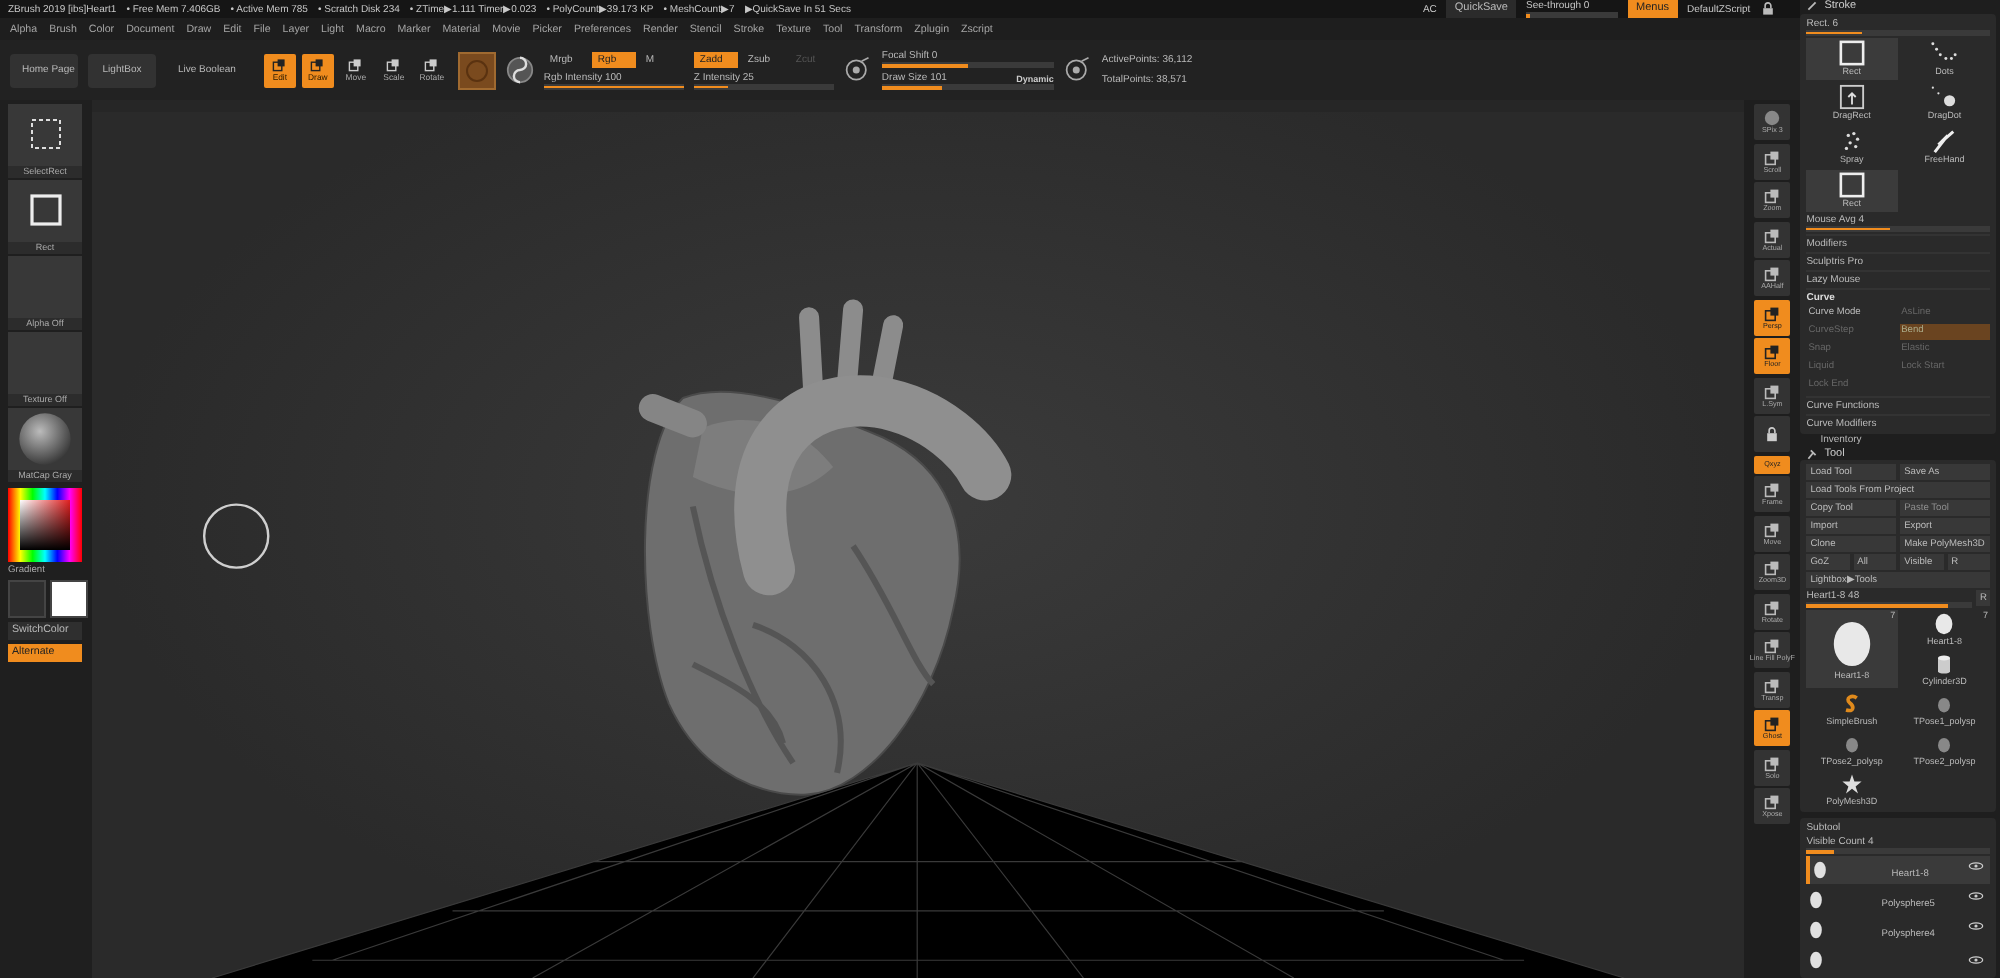  I want to click on brush-cursor-icon, so click(236, 536).